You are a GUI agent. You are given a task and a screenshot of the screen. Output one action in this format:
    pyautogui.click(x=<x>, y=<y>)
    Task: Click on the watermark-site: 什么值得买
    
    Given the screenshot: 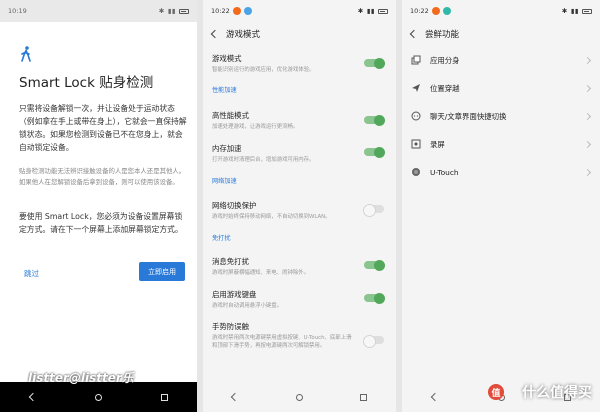 What is the action you would take?
    pyautogui.click(x=557, y=393)
    